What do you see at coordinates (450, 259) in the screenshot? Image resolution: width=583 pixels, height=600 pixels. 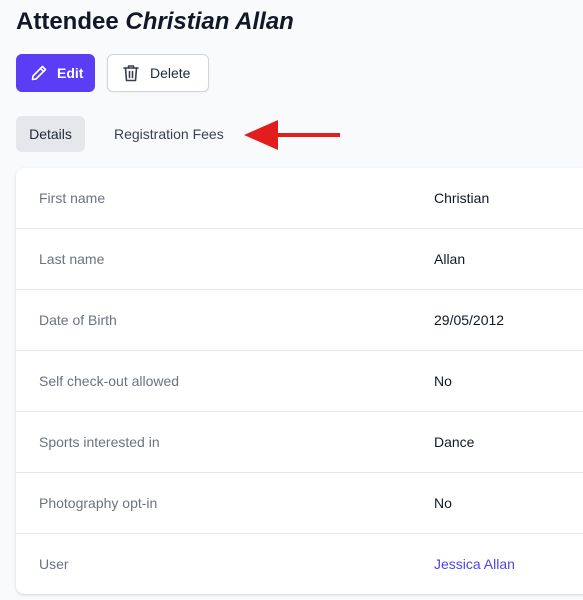 I see `detail-value: Allan` at bounding box center [450, 259].